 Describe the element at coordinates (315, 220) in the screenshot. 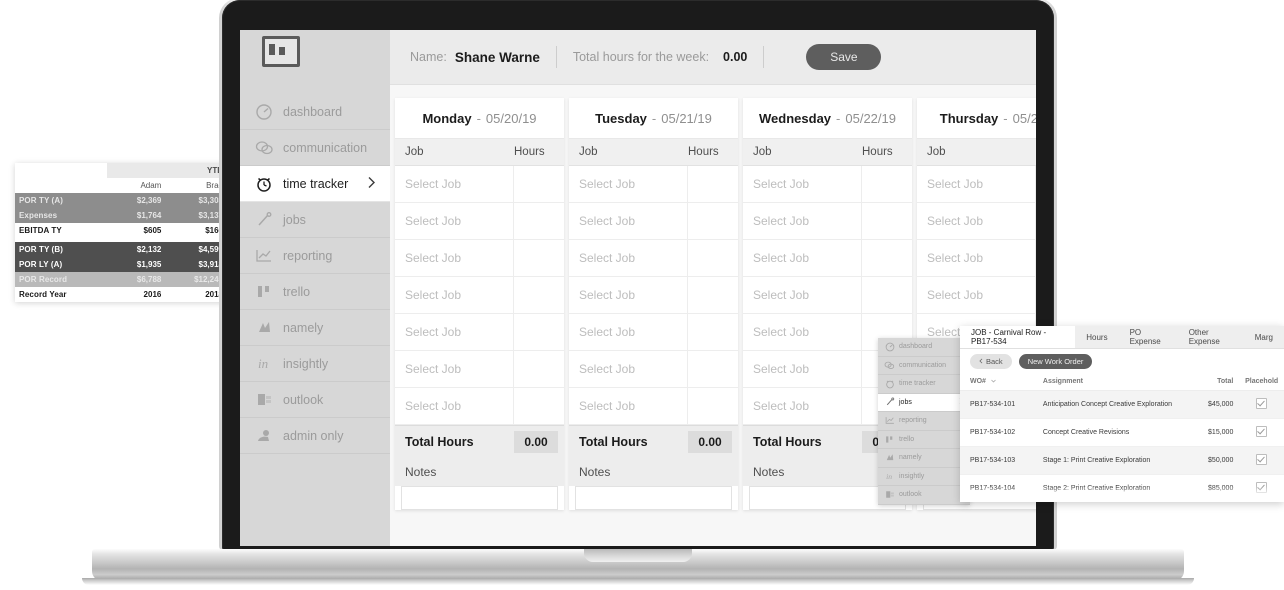

I see `sidebar-item-jobs: jobs` at that location.